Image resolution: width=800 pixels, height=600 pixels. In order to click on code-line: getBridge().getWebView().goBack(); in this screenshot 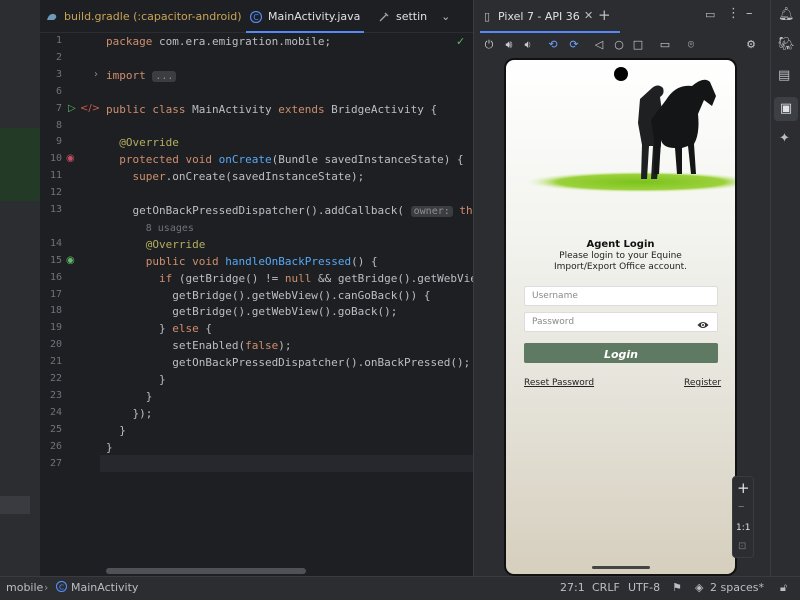, I will do `click(251, 311)`.